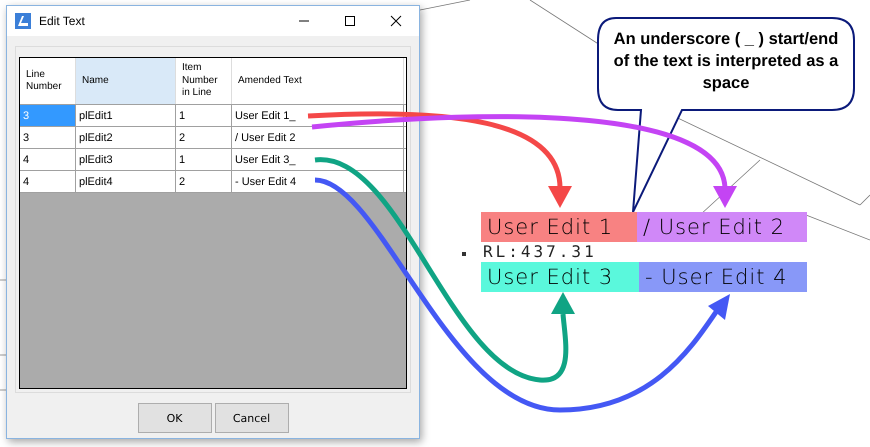 This screenshot has width=870, height=447. What do you see at coordinates (560, 277) in the screenshot?
I see `text-label: User Edit 3` at bounding box center [560, 277].